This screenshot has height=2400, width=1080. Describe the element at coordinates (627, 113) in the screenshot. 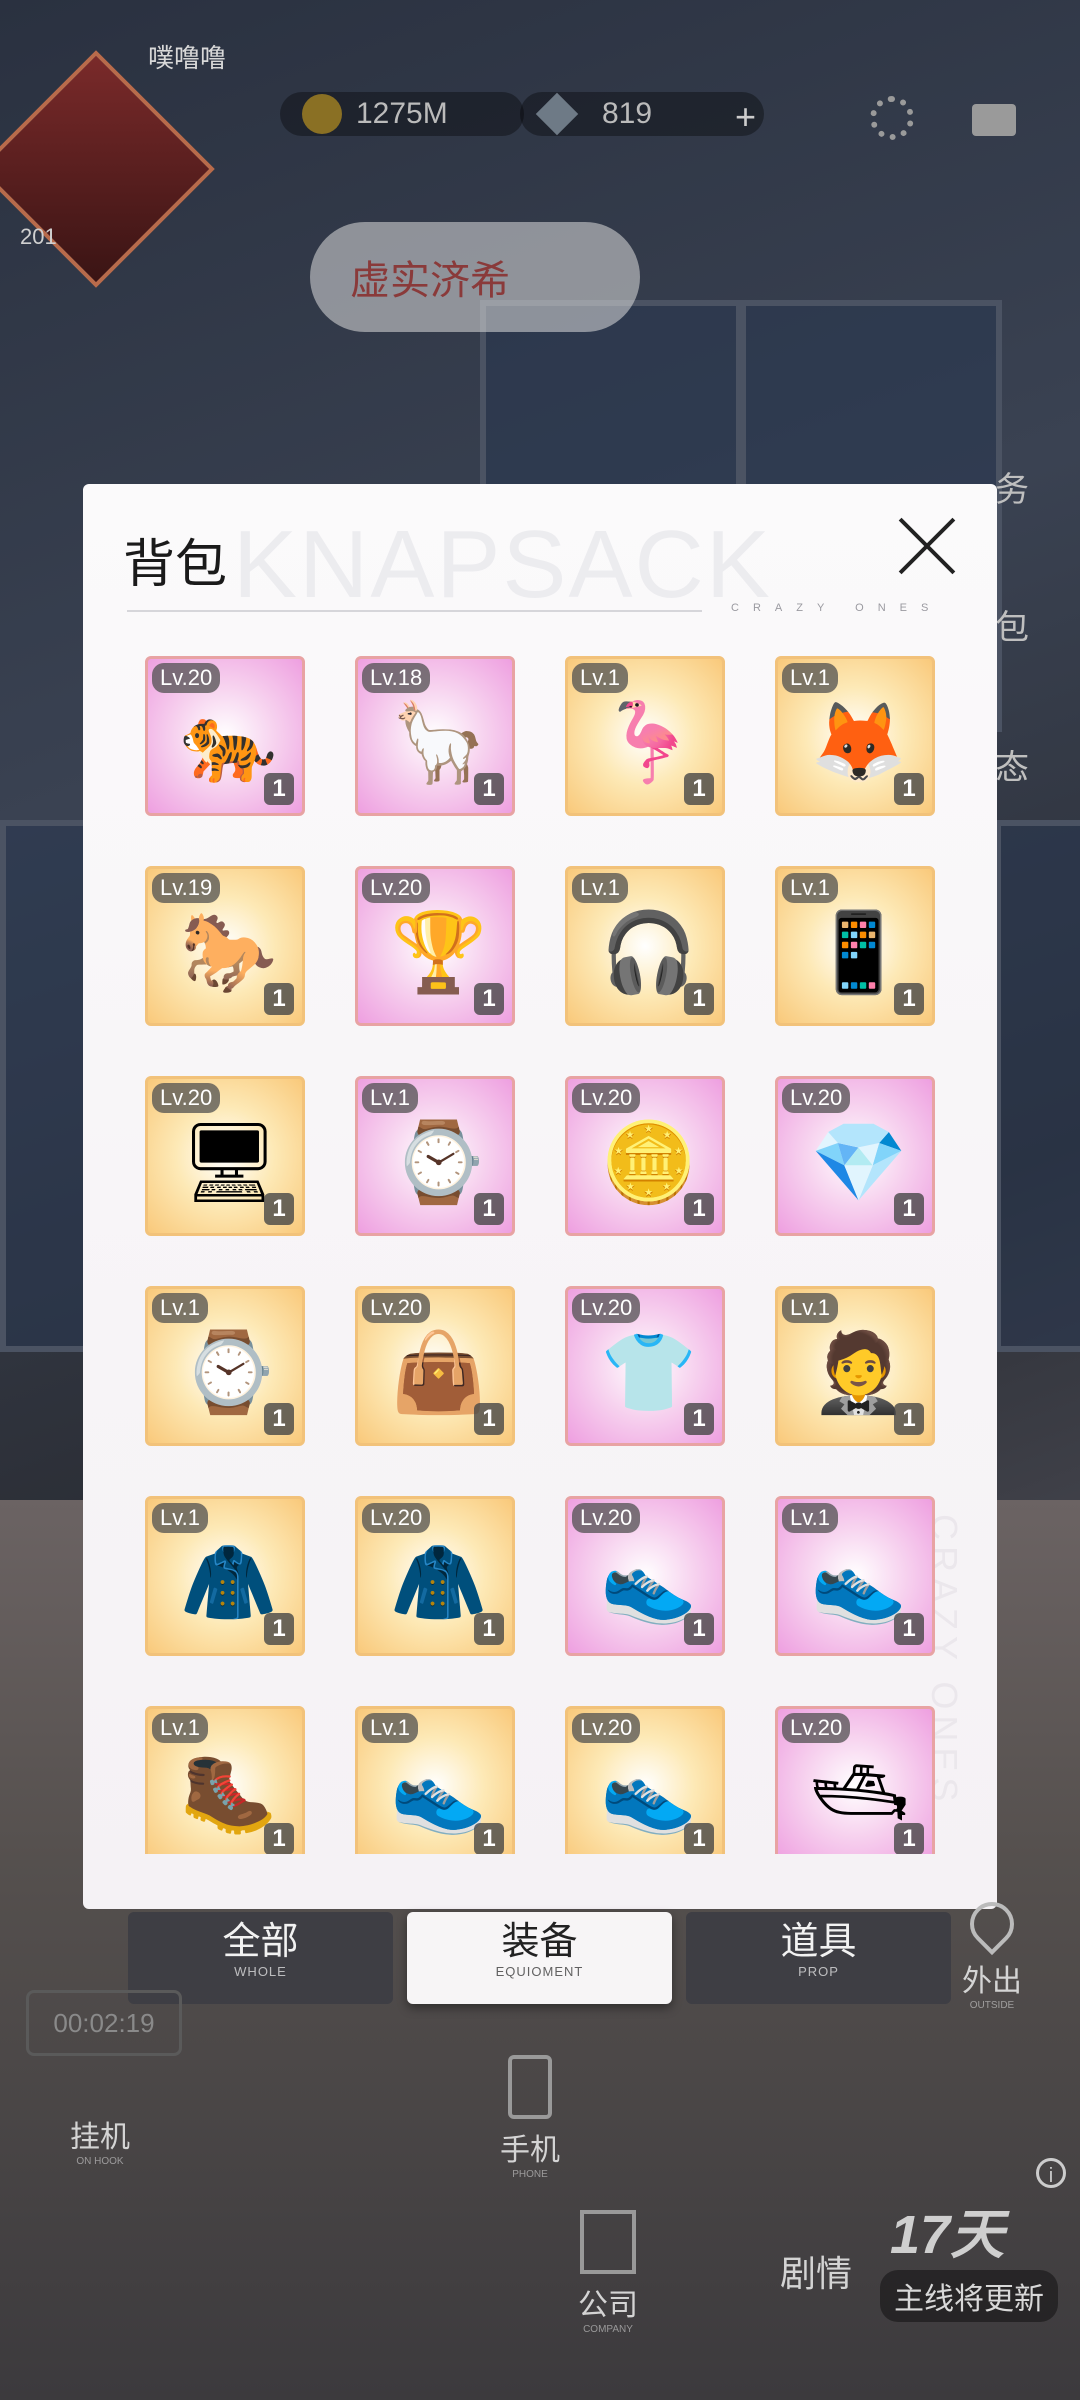

I see `diamond-amount: 819` at that location.